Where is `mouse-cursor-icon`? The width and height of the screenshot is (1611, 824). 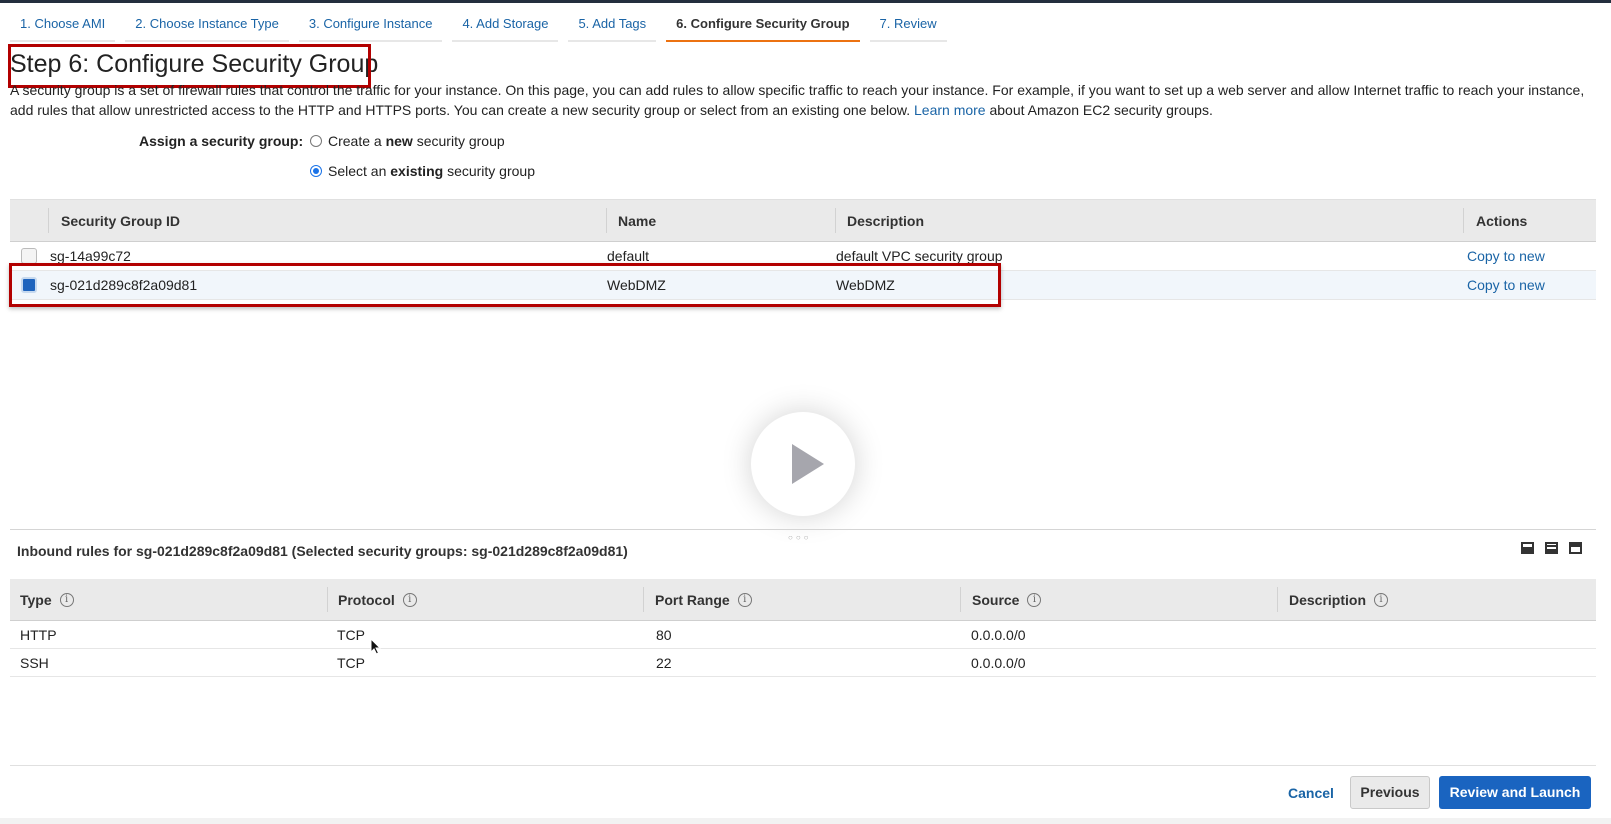 mouse-cursor-icon is located at coordinates (376, 646).